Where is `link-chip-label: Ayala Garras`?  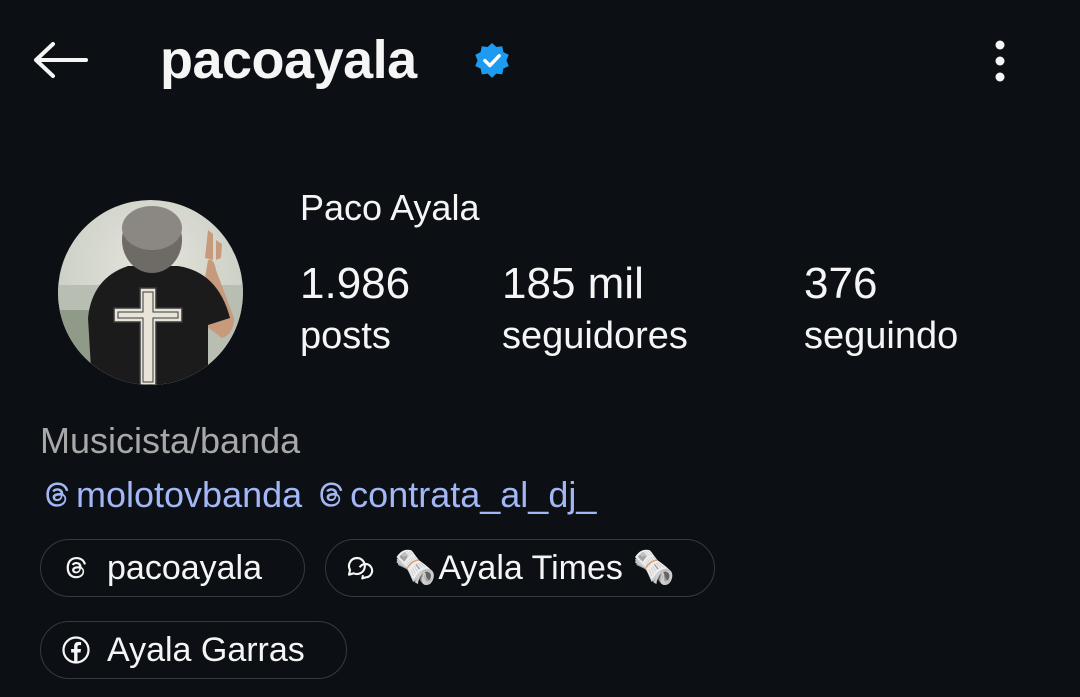 link-chip-label: Ayala Garras is located at coordinates (206, 649).